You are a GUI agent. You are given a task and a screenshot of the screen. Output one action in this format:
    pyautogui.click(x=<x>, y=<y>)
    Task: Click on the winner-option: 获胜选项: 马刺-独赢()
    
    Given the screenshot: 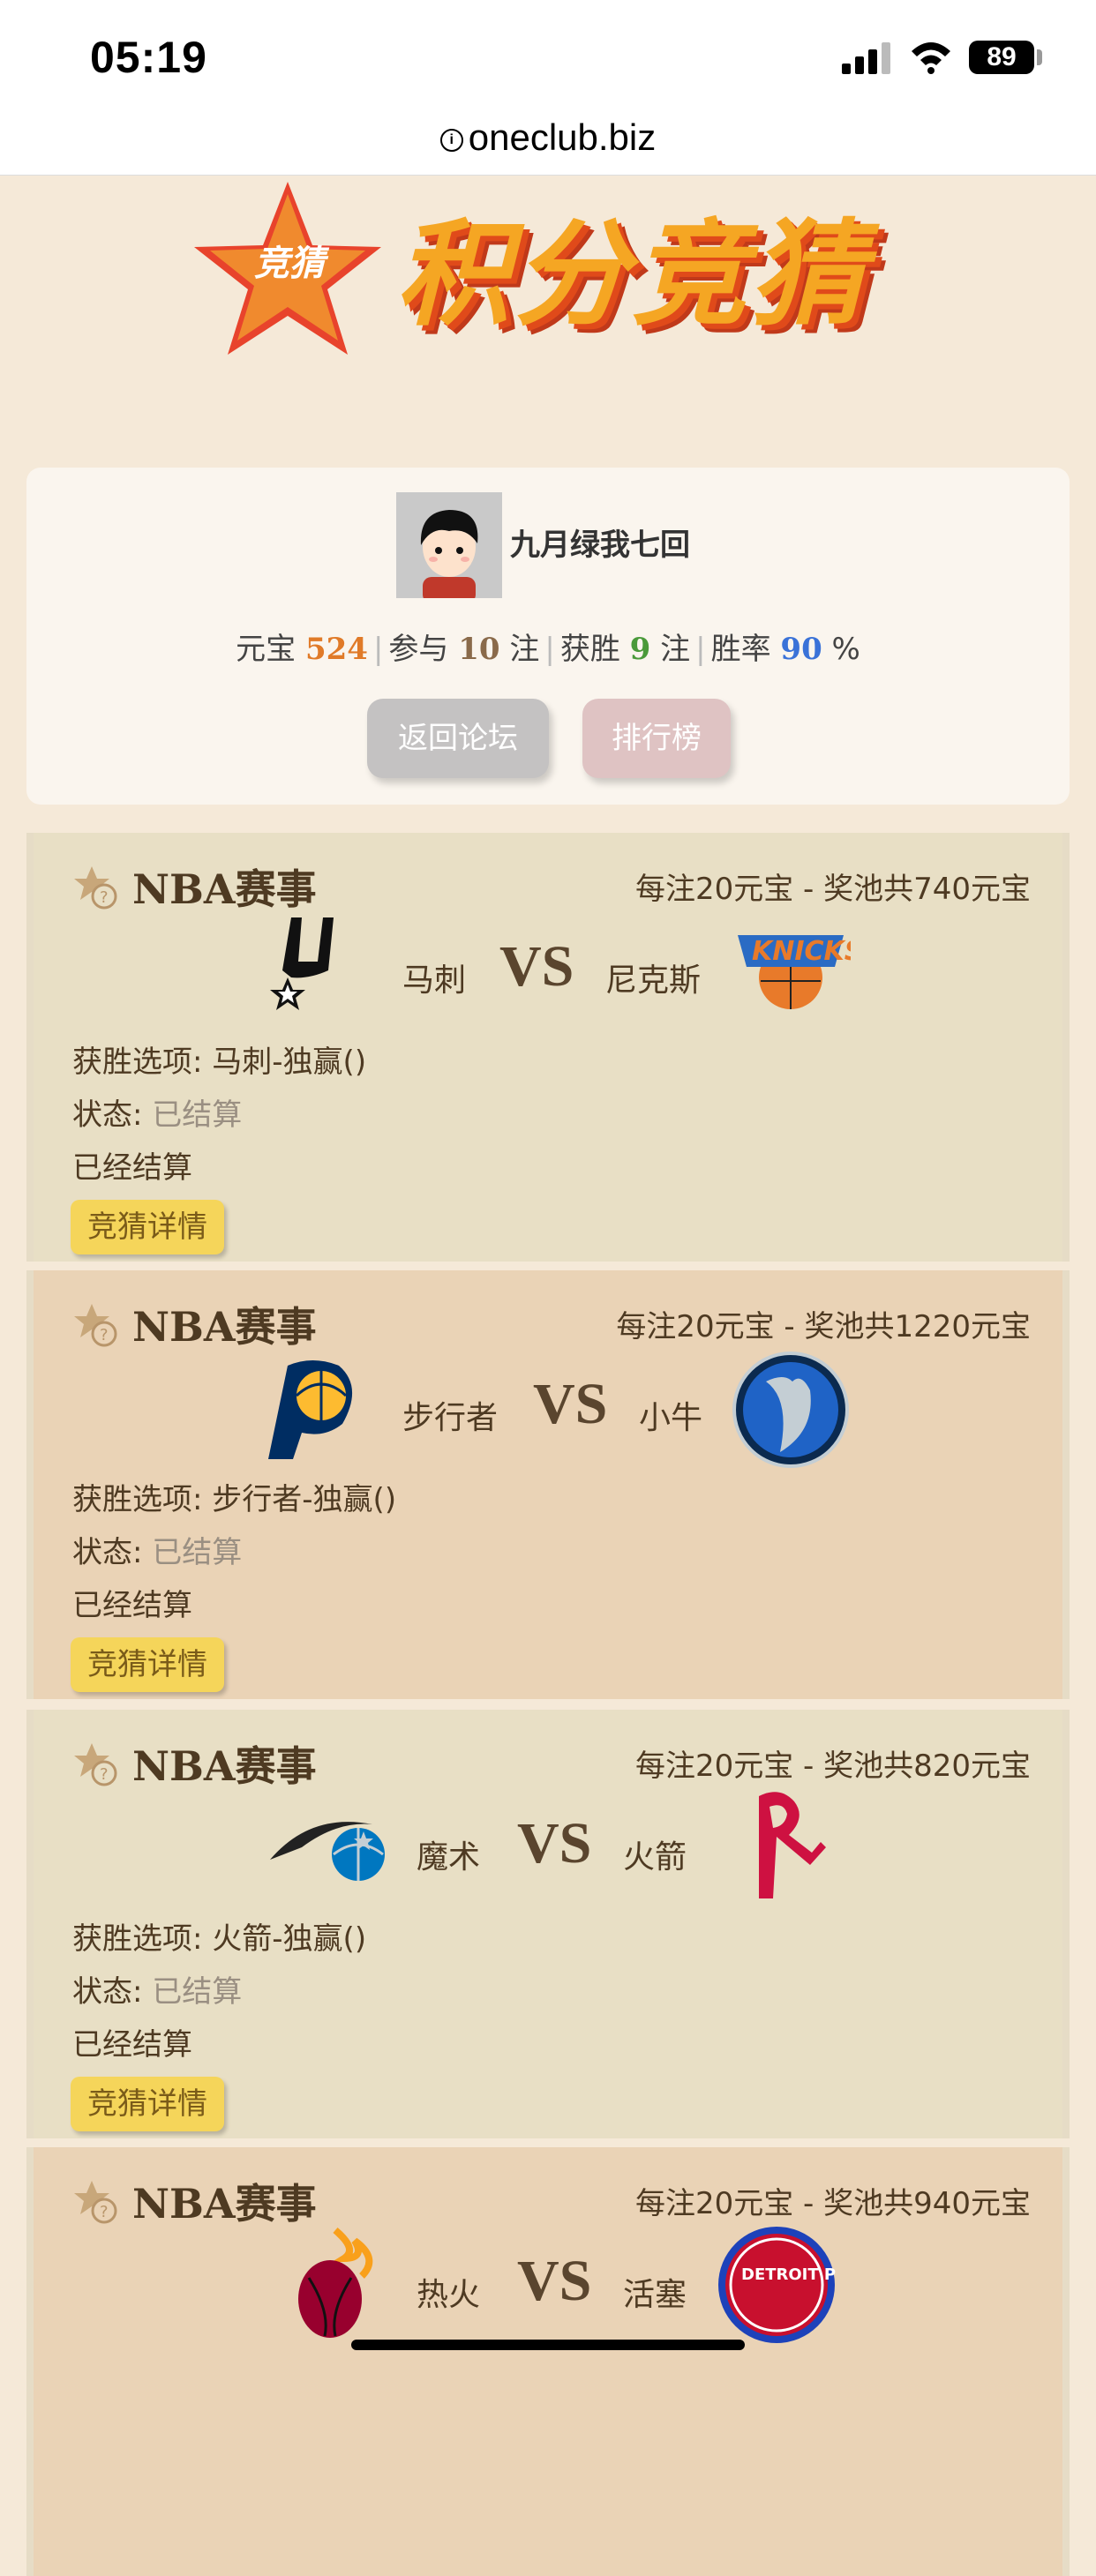 What is the action you would take?
    pyautogui.click(x=219, y=1062)
    